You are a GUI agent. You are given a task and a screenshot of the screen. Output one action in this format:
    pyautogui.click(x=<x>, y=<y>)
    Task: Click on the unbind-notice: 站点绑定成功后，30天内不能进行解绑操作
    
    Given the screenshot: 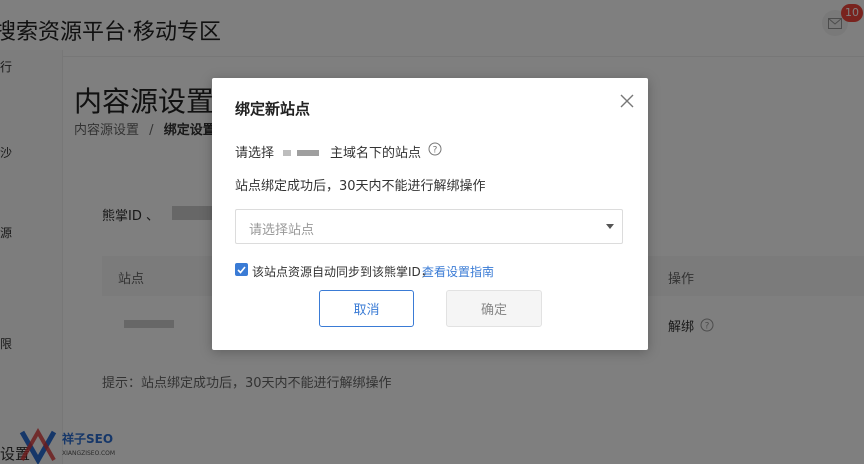 What is the action you would take?
    pyautogui.click(x=360, y=186)
    